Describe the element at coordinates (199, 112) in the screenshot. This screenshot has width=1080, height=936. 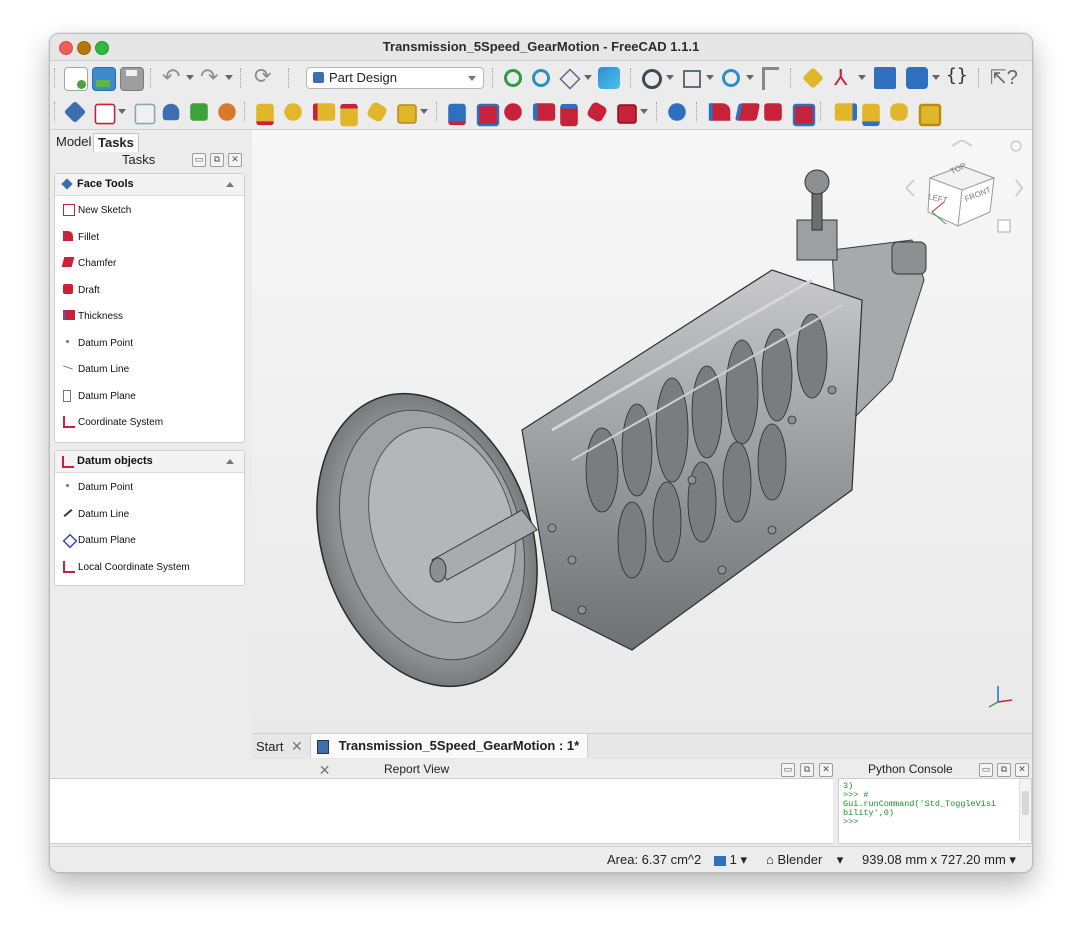
I see `subshapebinder-icon` at that location.